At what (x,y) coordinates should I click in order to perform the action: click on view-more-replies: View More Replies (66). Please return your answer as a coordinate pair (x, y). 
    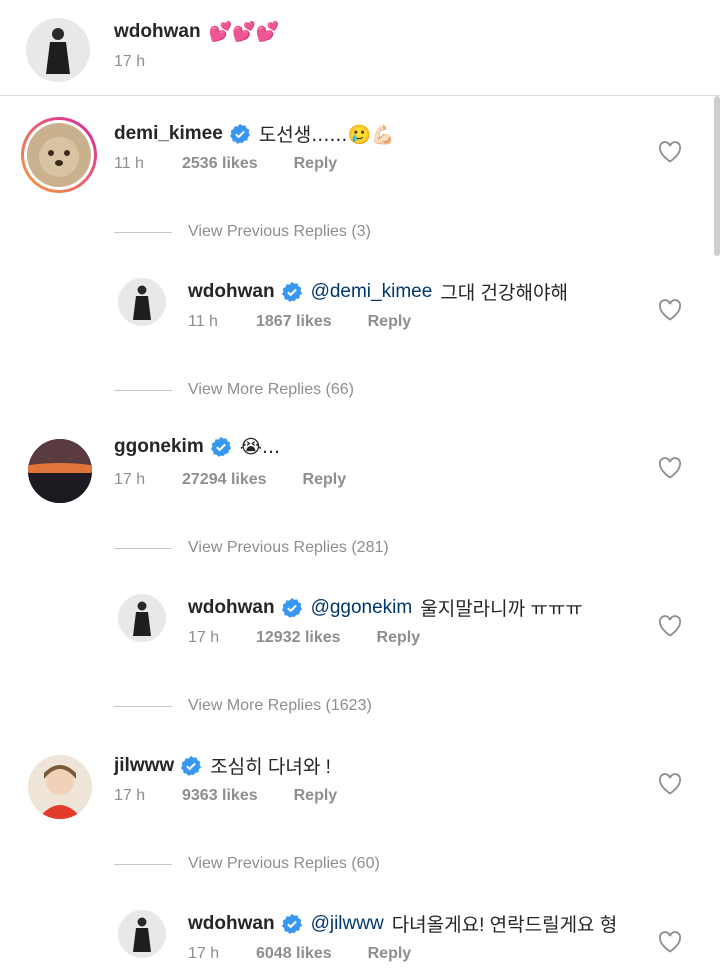
    Looking at the image, I should click on (234, 390).